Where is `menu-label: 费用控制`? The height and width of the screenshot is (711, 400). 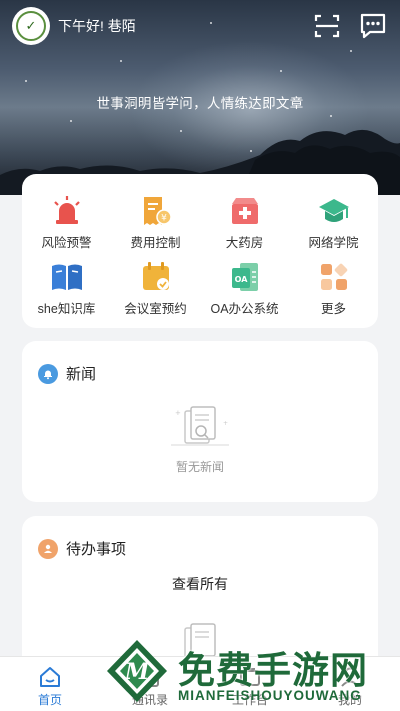
menu-label: 费用控制 is located at coordinates (155, 243).